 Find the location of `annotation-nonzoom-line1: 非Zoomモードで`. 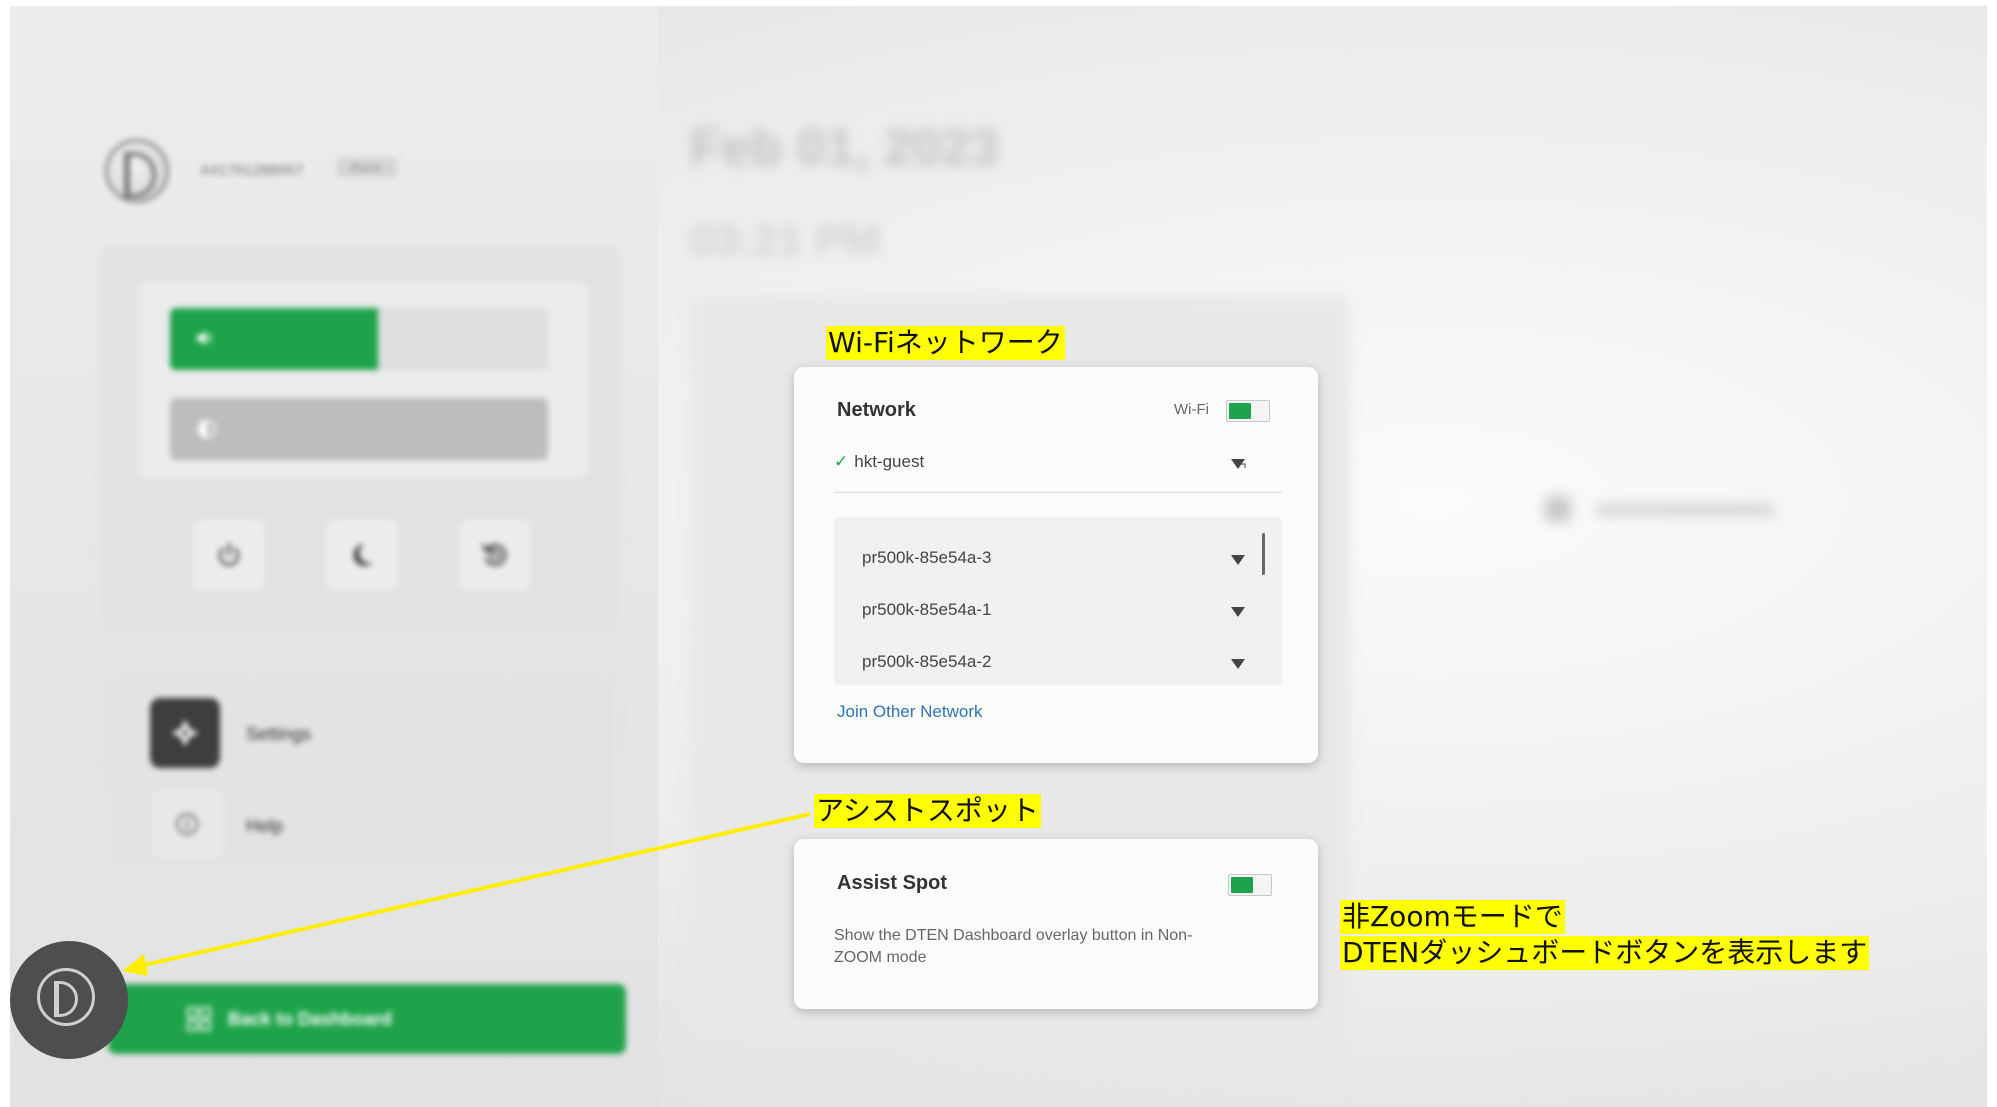

annotation-nonzoom-line1: 非Zoomモードで is located at coordinates (1452, 917).